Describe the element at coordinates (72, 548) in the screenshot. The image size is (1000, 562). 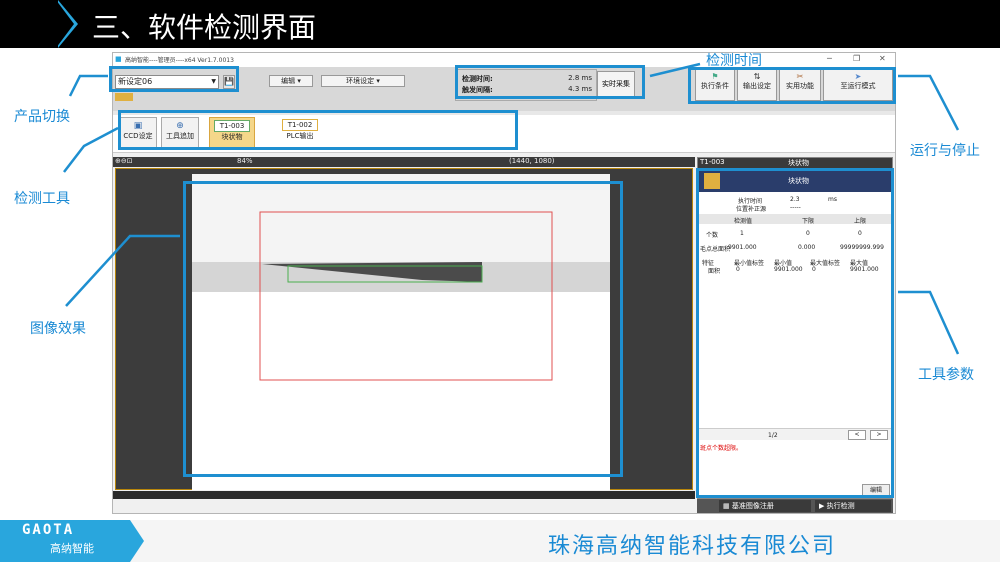
I see `company-logo-sub: 高纳智能` at that location.